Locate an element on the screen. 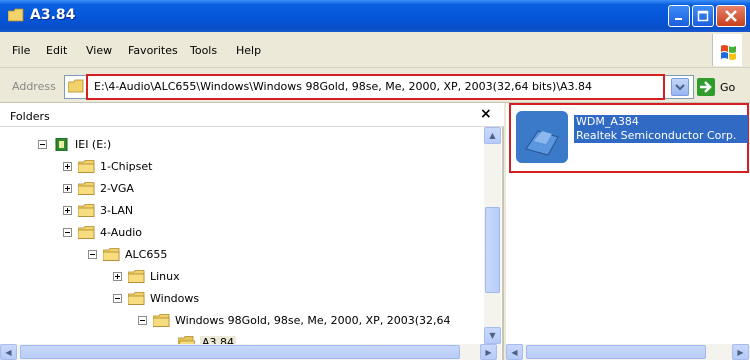 This screenshot has width=750, height=360. windows-flag-icon is located at coordinates (728, 52).